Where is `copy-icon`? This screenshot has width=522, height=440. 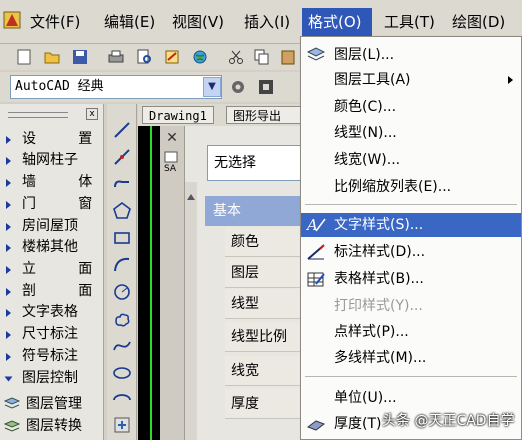 copy-icon is located at coordinates (262, 57).